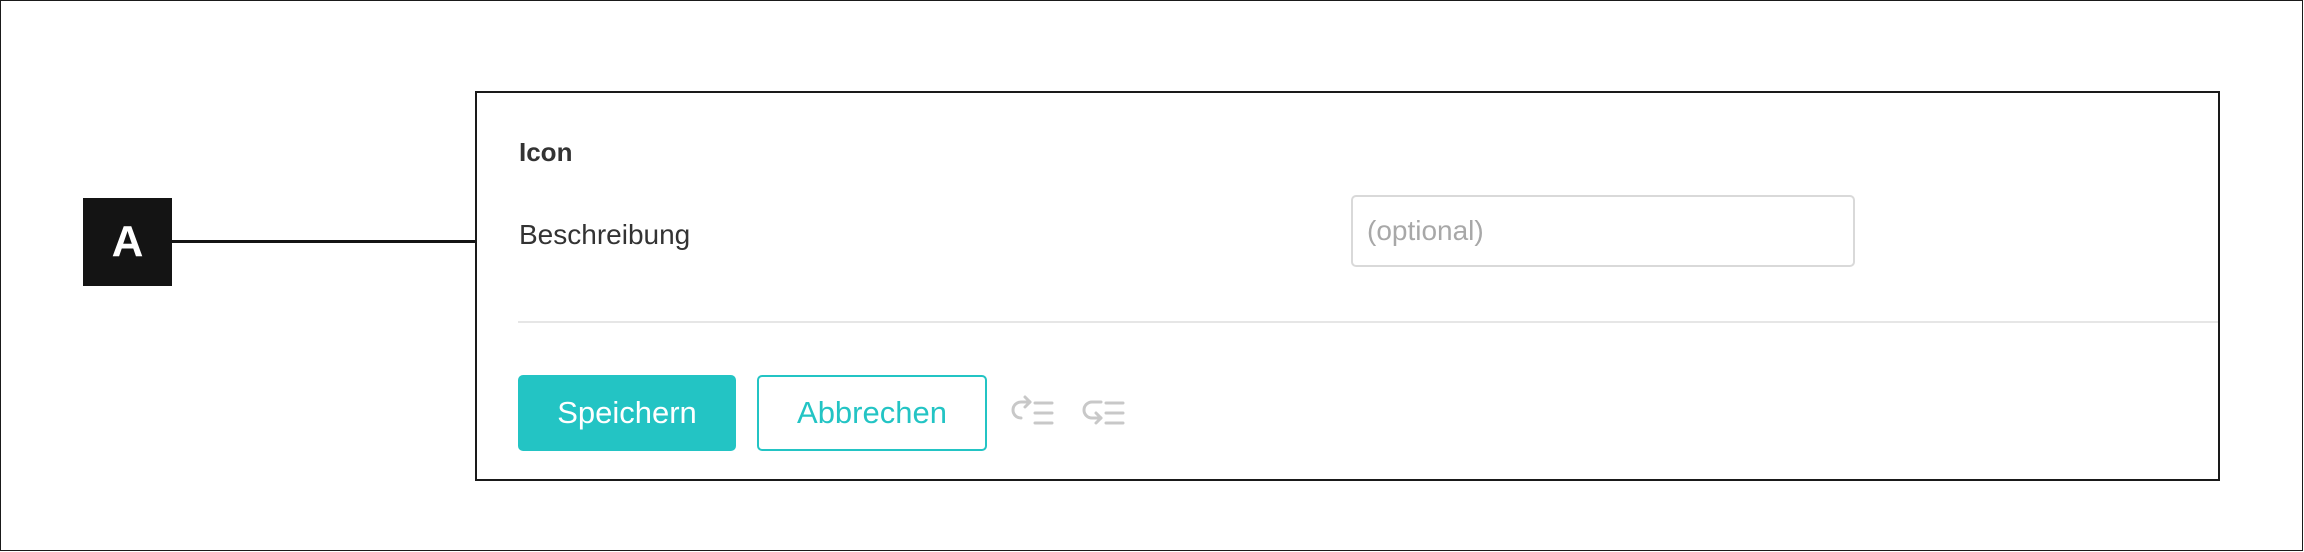 This screenshot has height=552, width=2304. What do you see at coordinates (1368, 322) in the screenshot?
I see `divider` at bounding box center [1368, 322].